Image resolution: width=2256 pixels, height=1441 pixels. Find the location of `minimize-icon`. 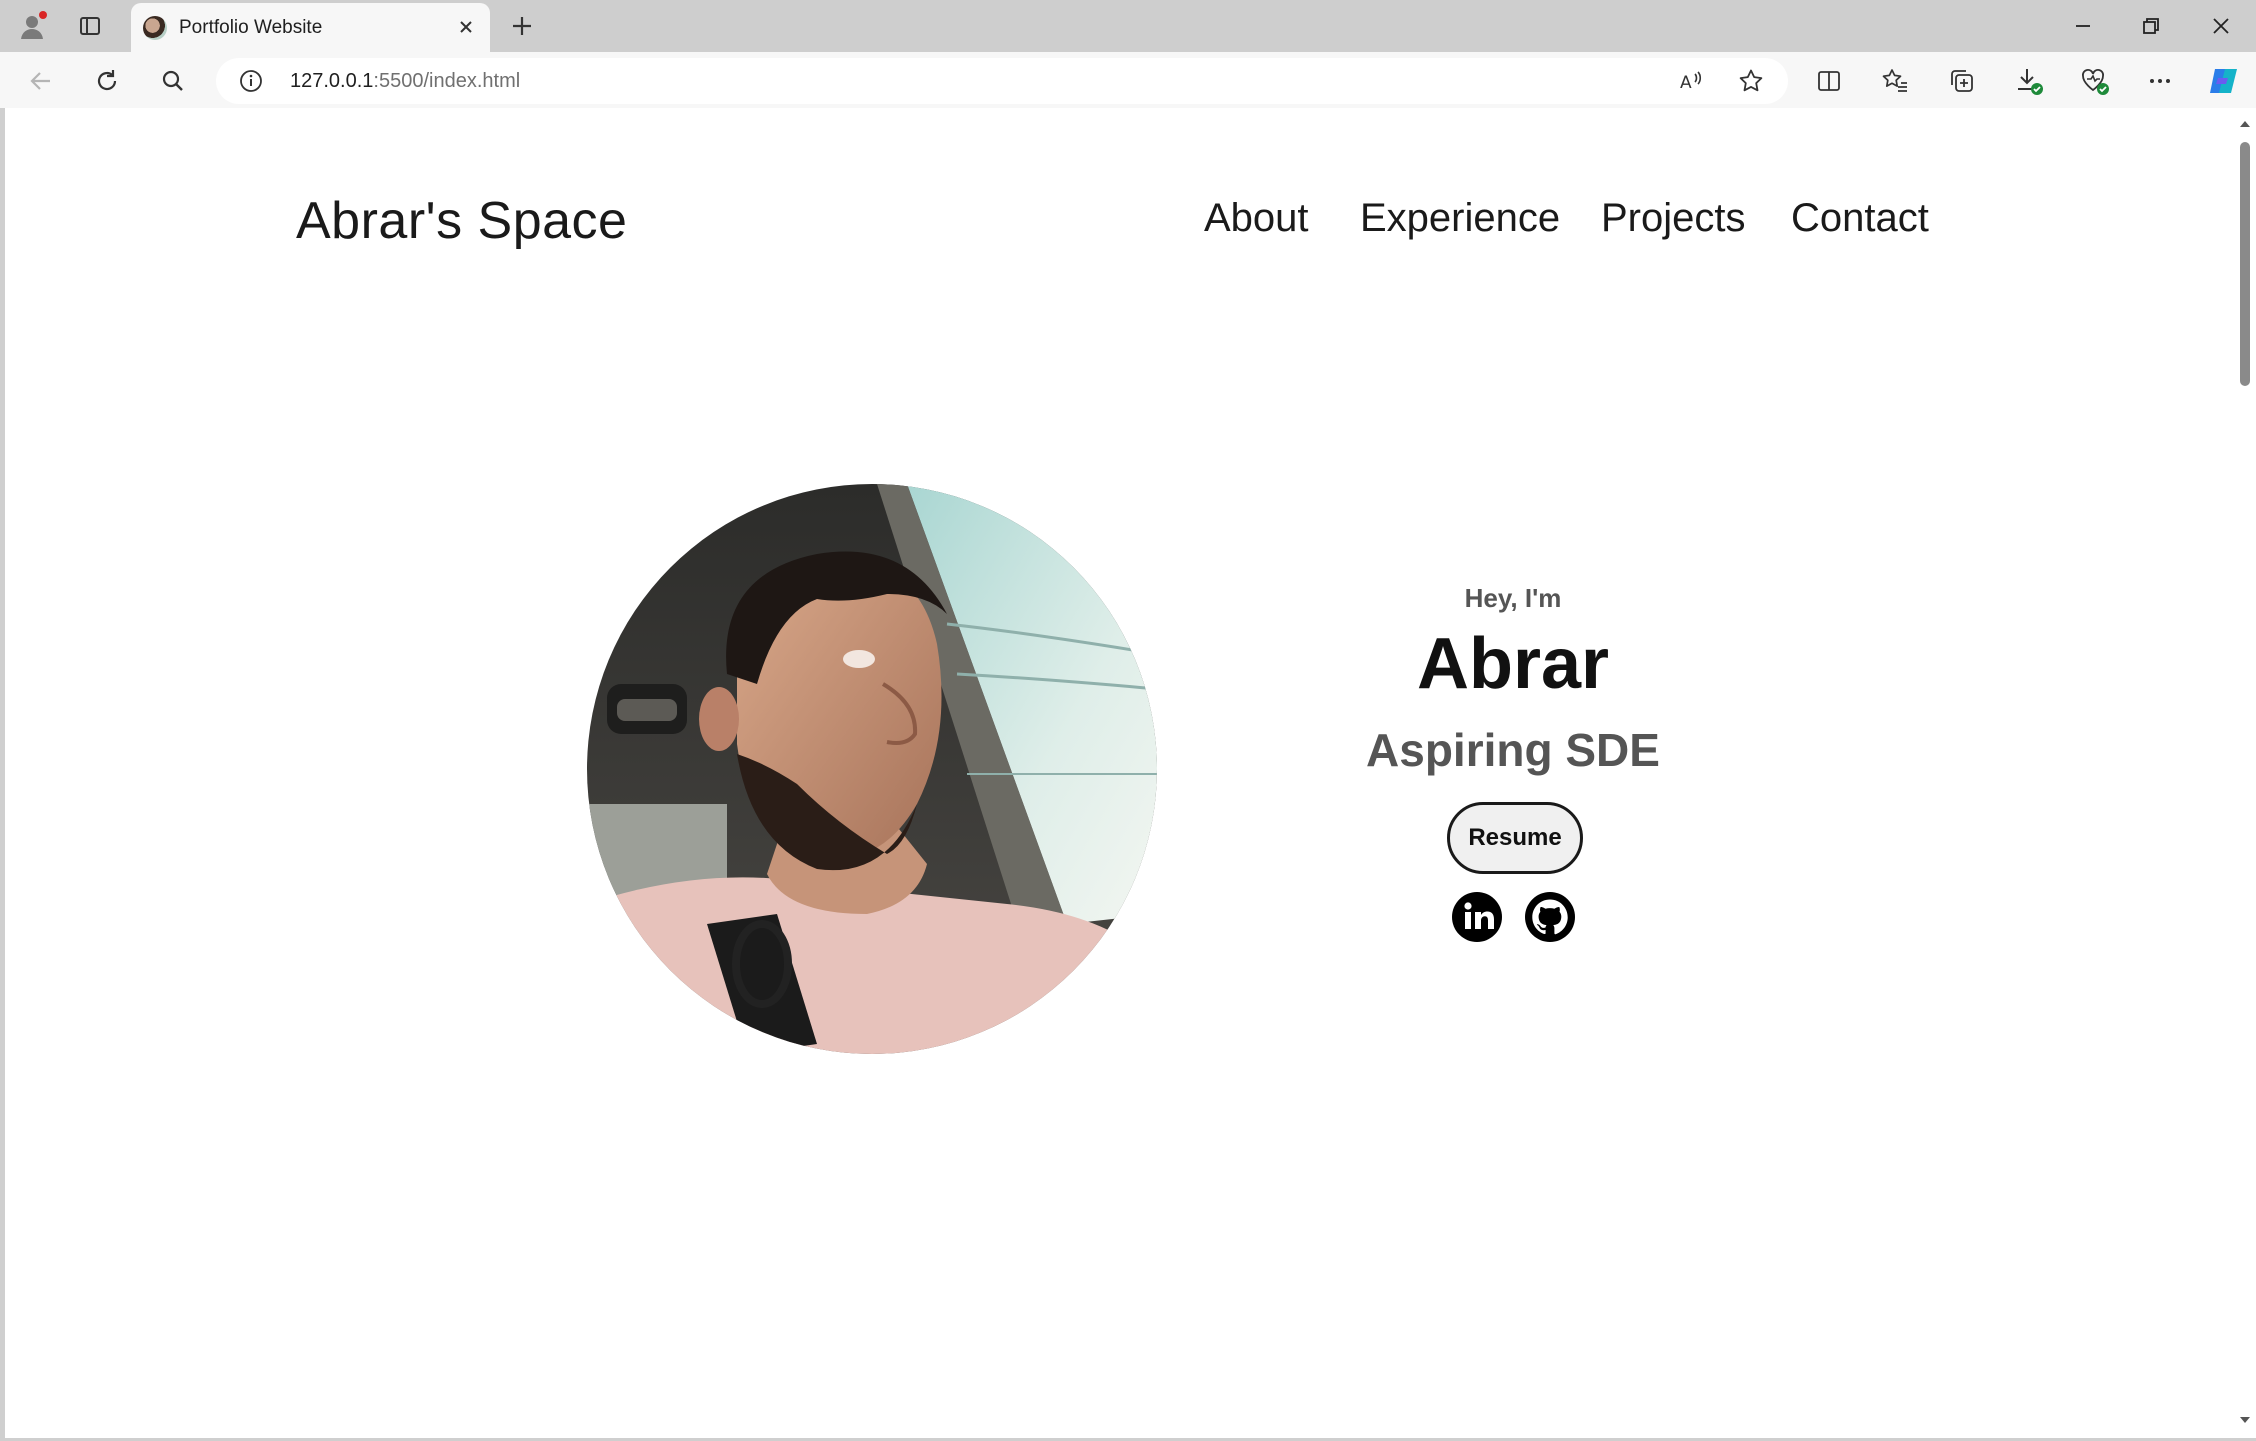

minimize-icon is located at coordinates (2083, 26).